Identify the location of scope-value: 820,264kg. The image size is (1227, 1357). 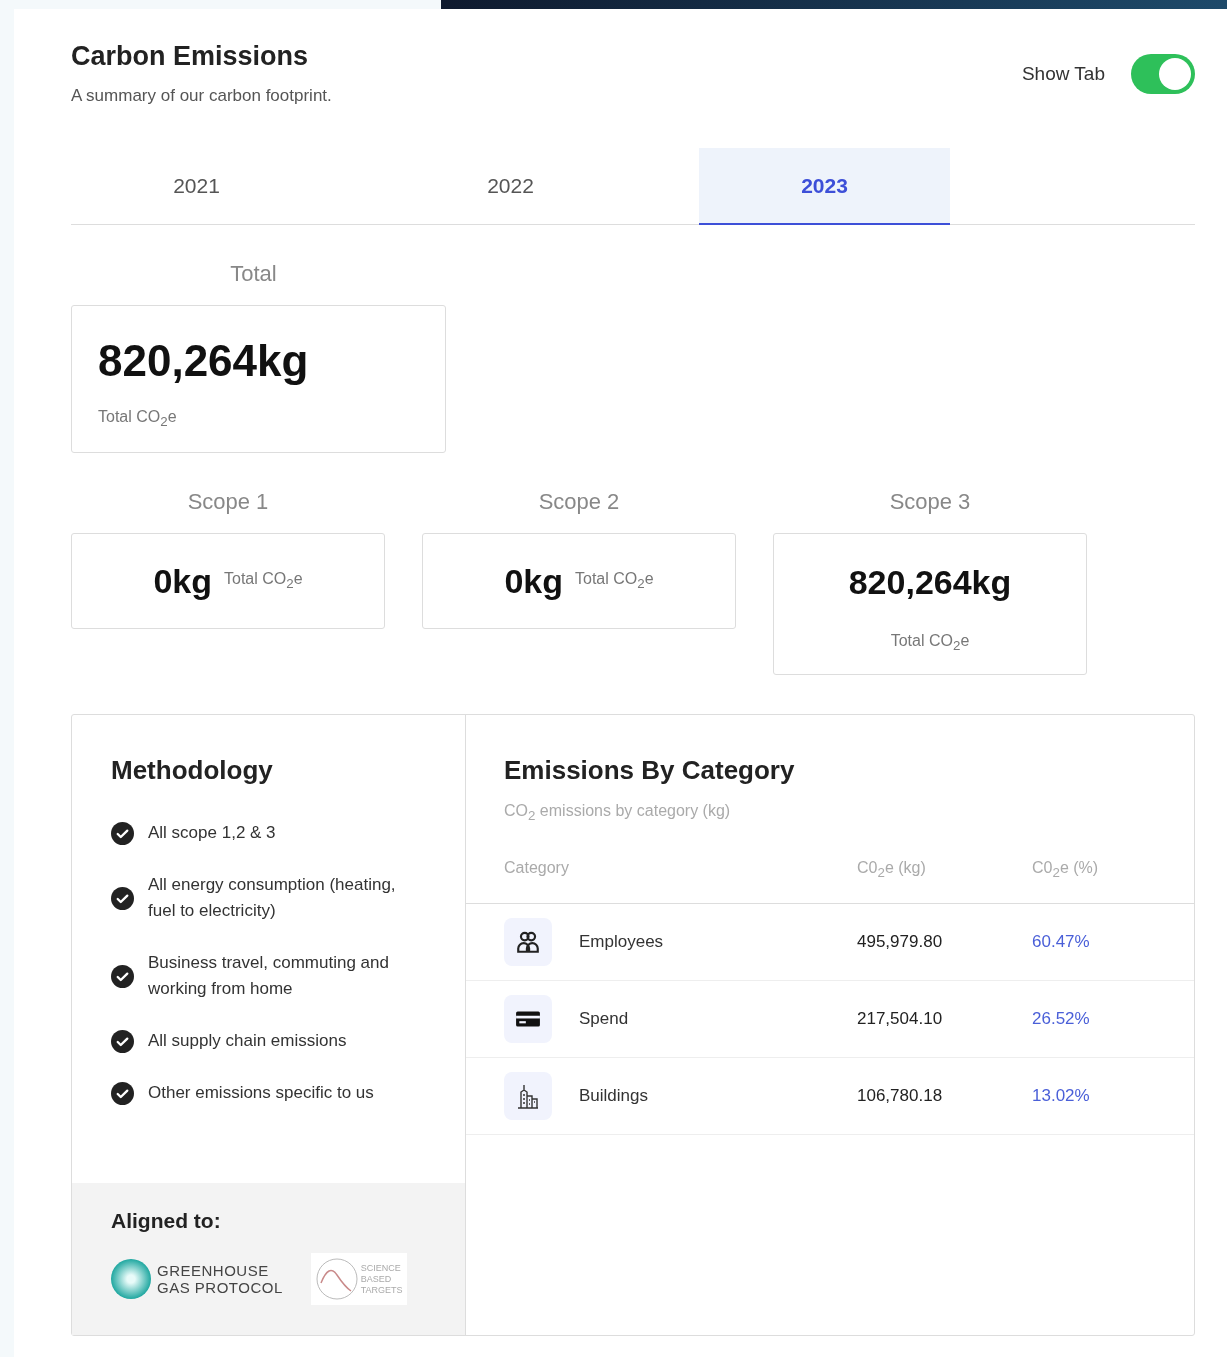
(930, 582).